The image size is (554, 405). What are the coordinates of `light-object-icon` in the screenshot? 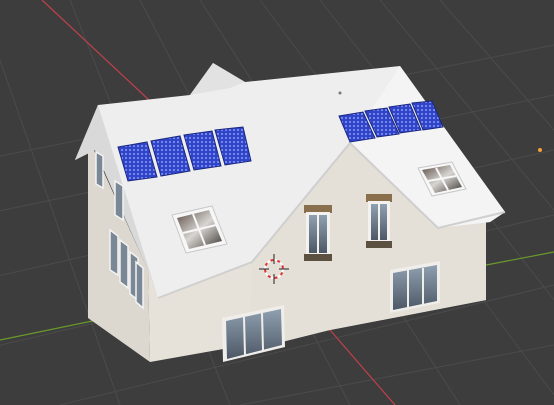 It's located at (540, 150).